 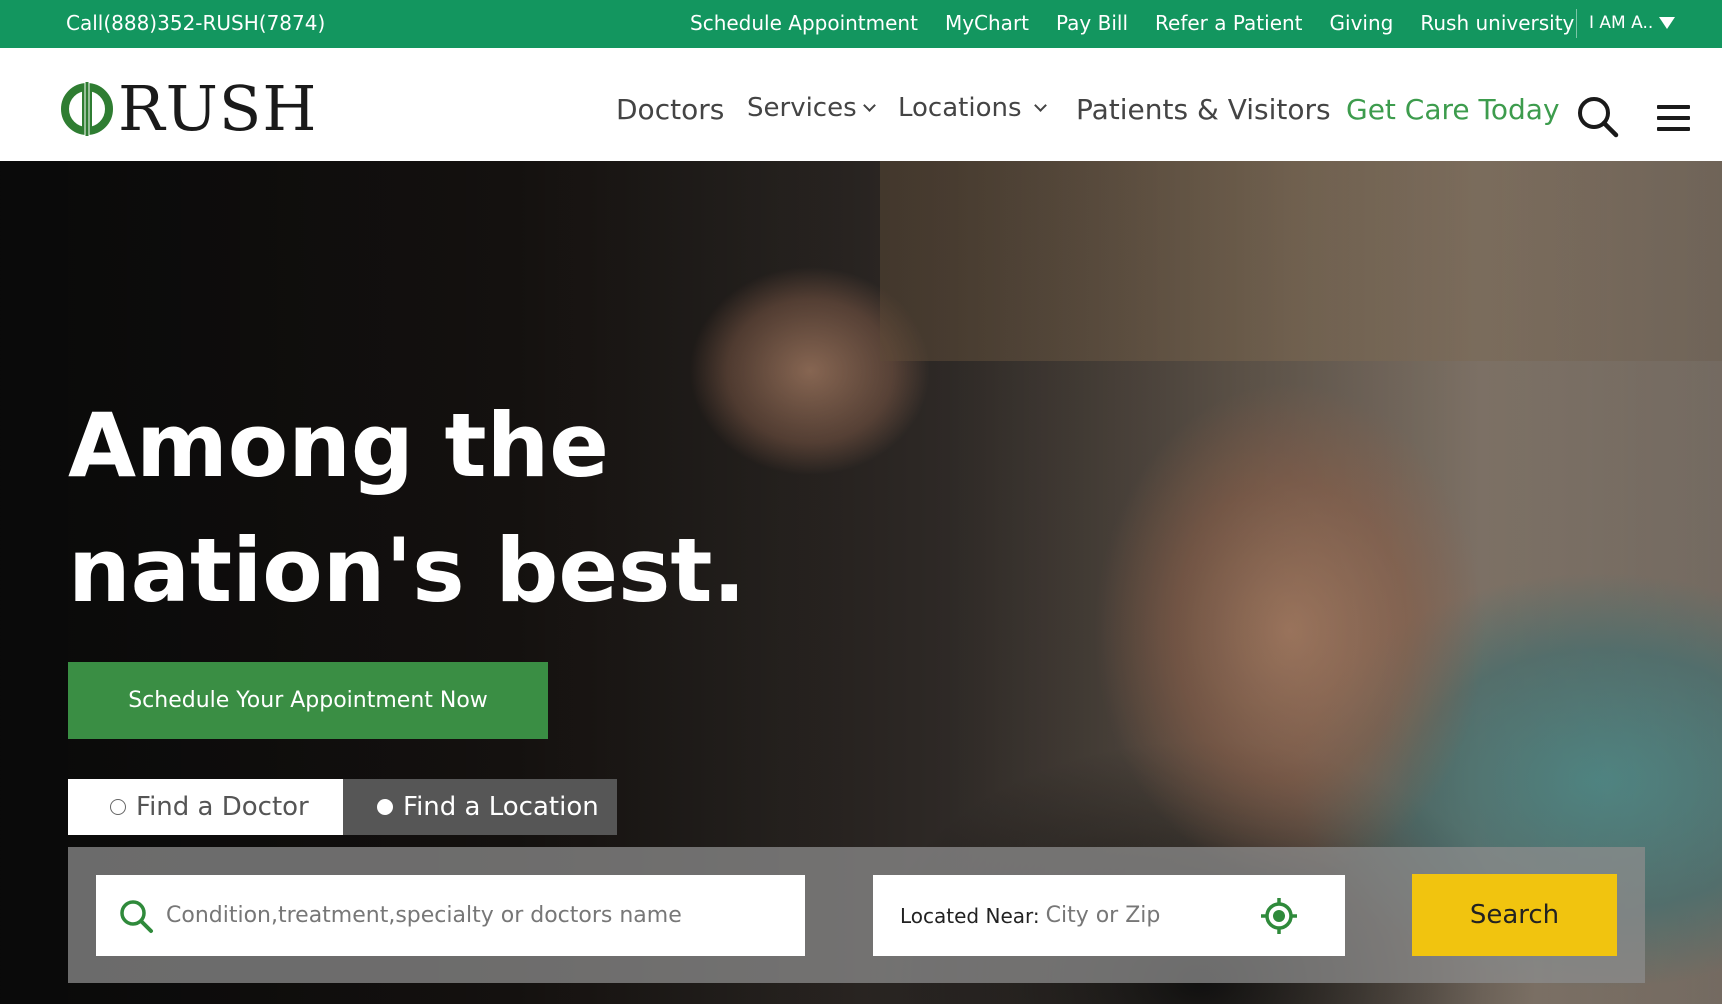 What do you see at coordinates (87, 109) in the screenshot?
I see `rush-logo-mark-icon` at bounding box center [87, 109].